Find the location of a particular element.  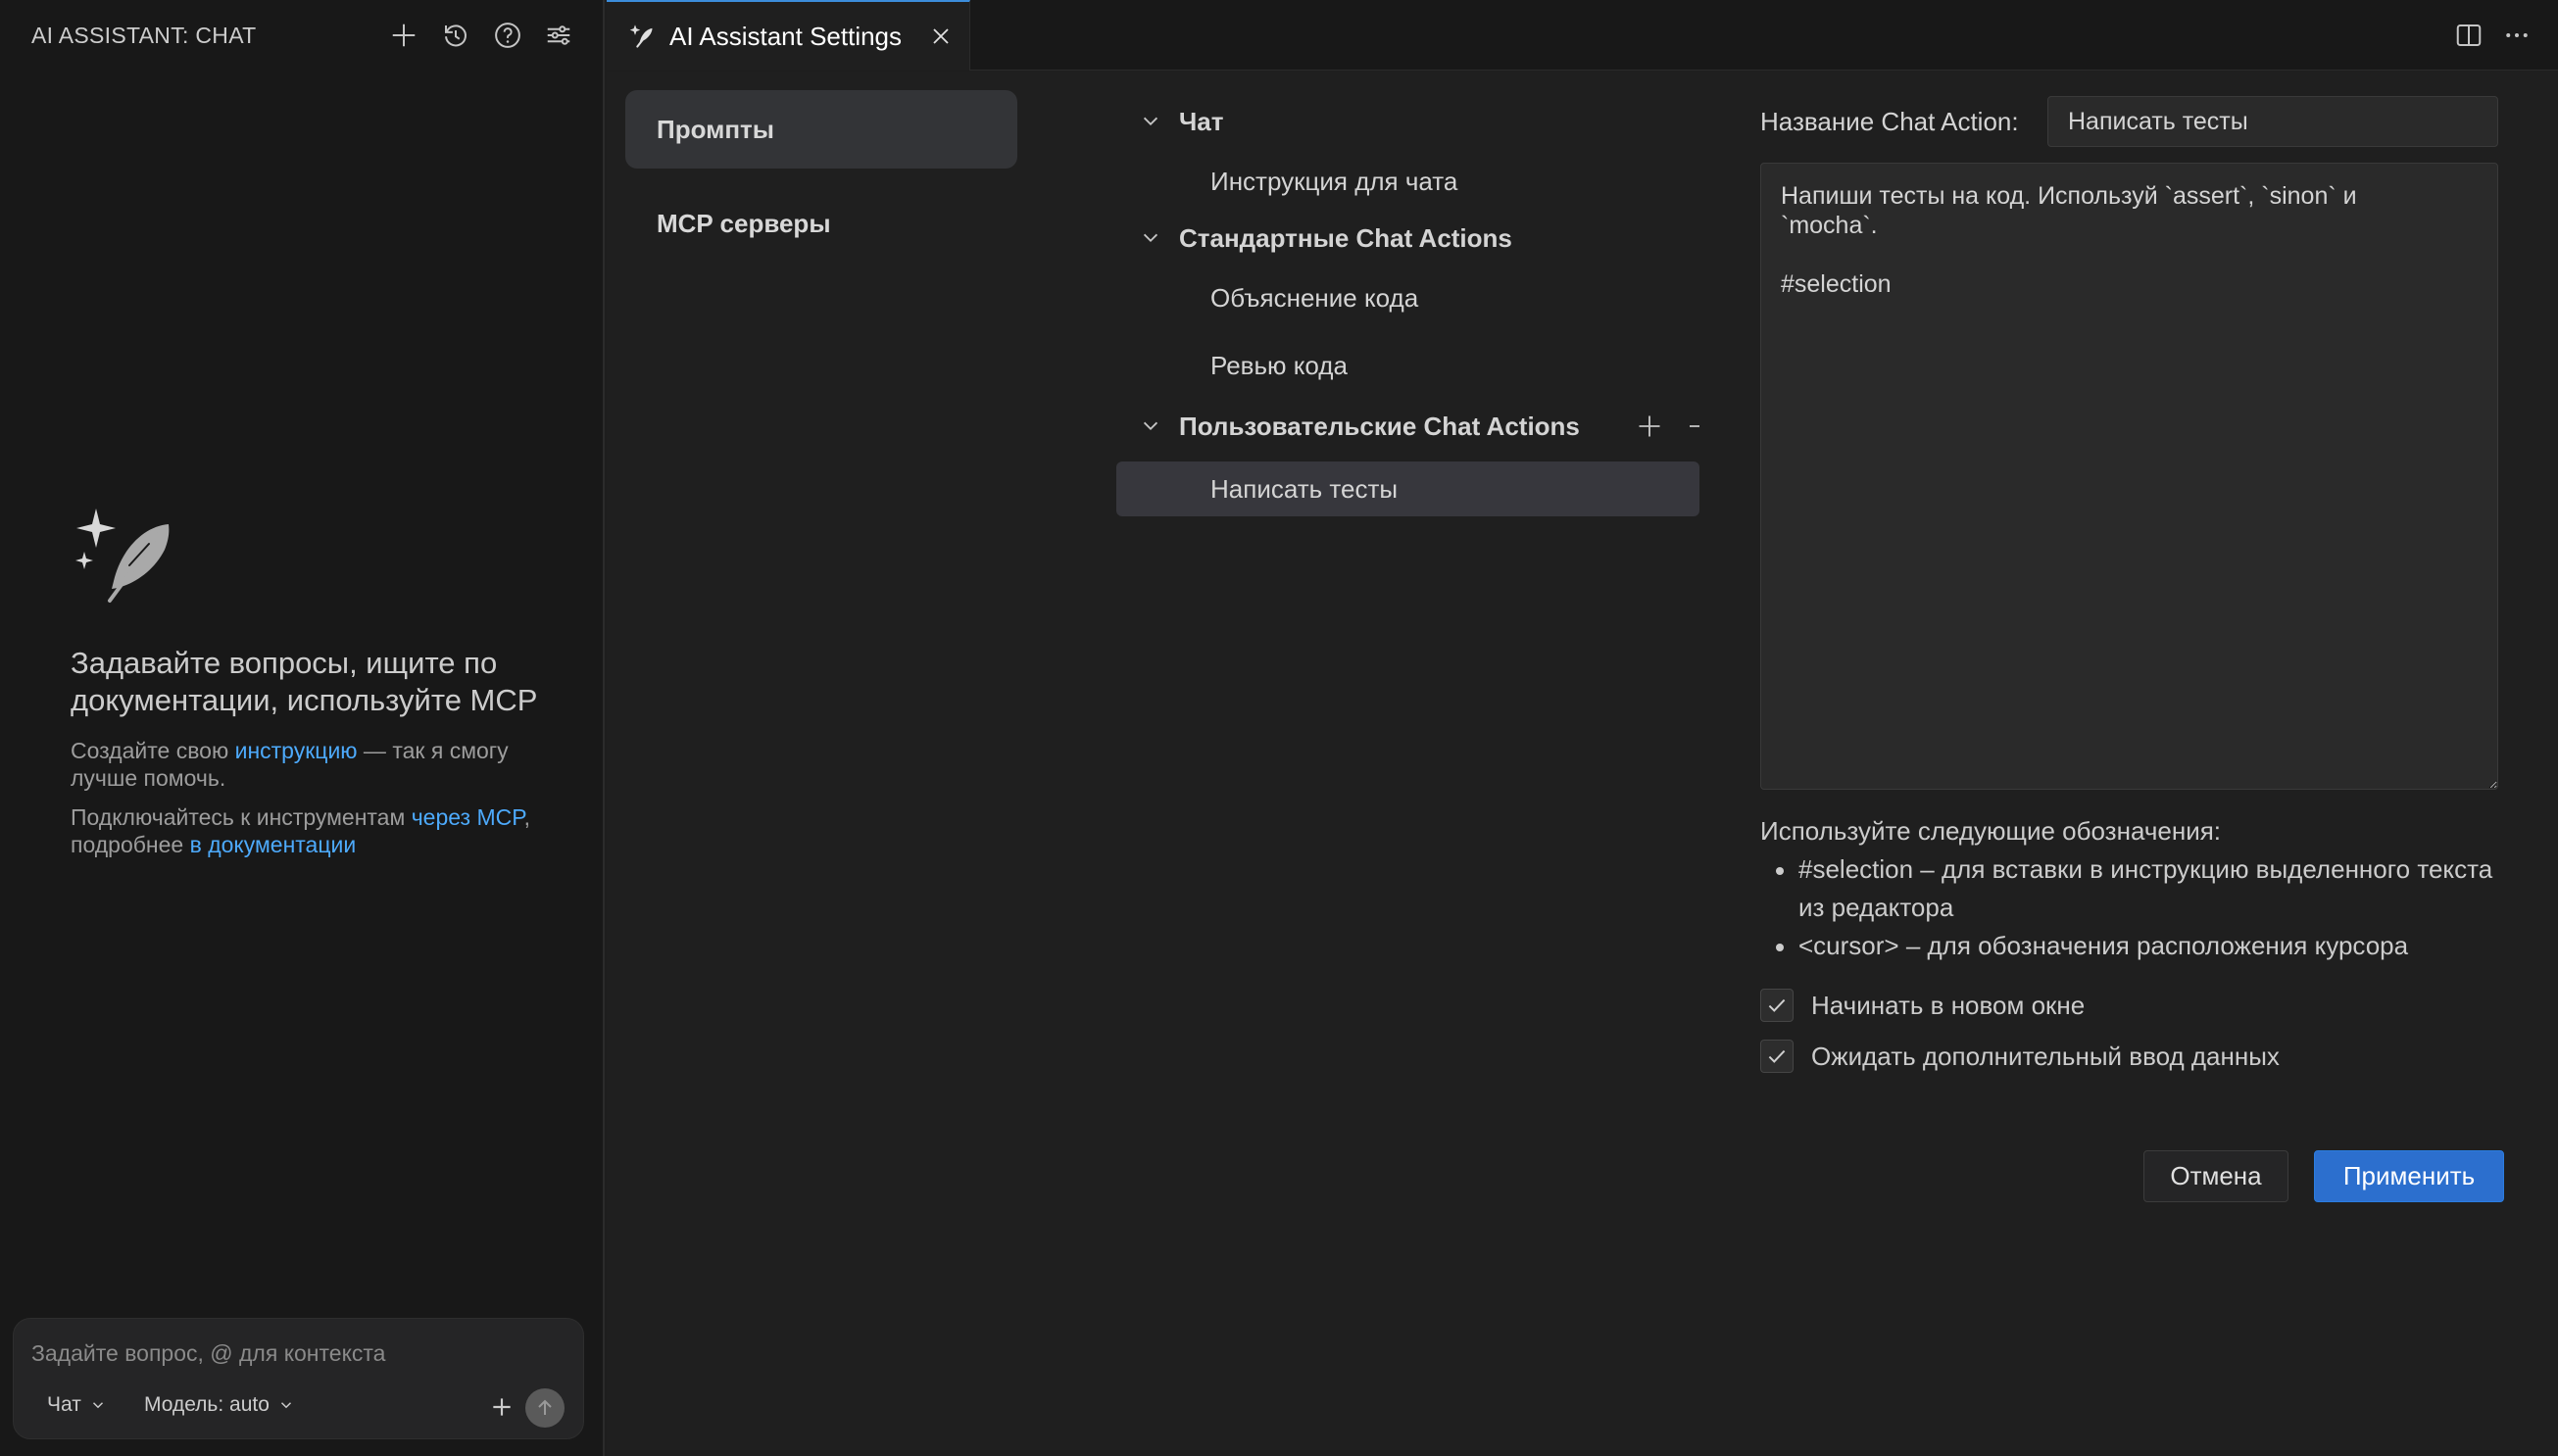

tree-group-chat: Чат is located at coordinates (1169, 121).